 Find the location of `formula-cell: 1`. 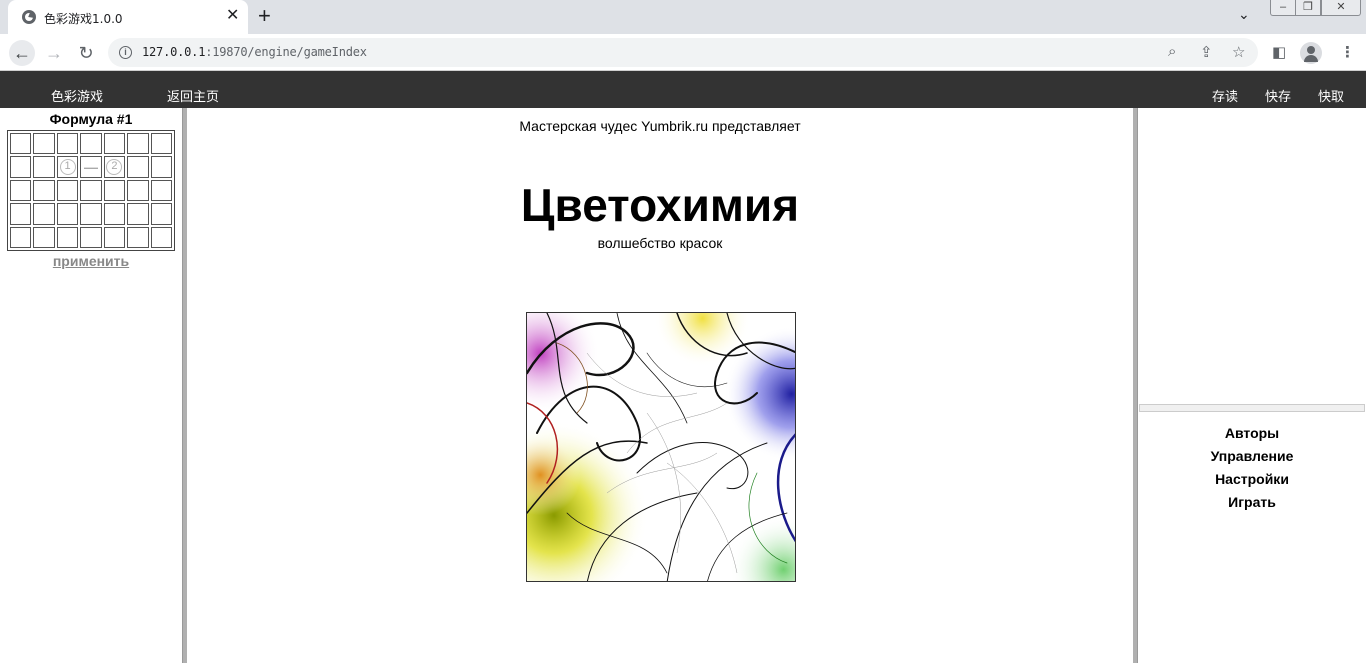

formula-cell: 1 is located at coordinates (67, 167).